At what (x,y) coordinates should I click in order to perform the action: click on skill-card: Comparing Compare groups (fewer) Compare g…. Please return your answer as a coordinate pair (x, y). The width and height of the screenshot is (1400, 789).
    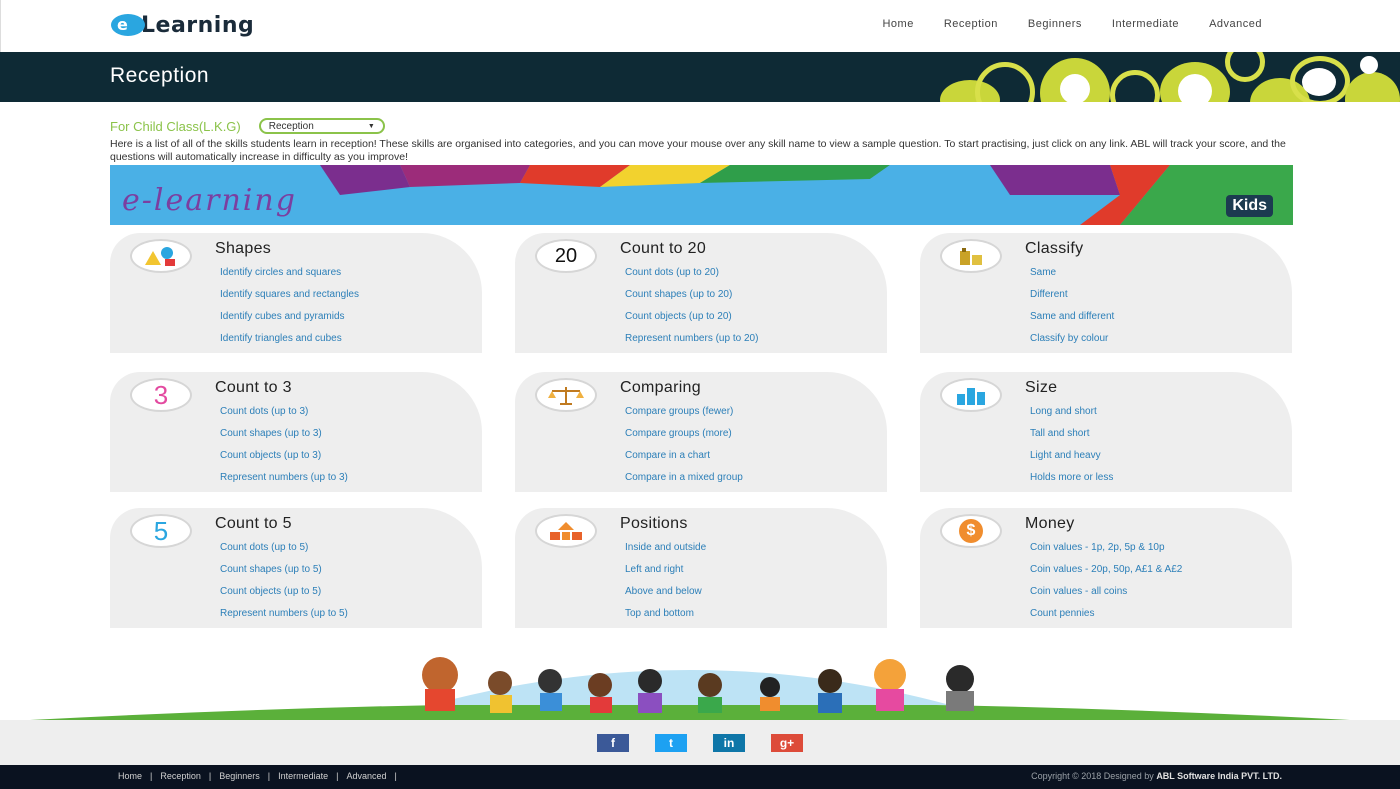
    Looking at the image, I should click on (701, 432).